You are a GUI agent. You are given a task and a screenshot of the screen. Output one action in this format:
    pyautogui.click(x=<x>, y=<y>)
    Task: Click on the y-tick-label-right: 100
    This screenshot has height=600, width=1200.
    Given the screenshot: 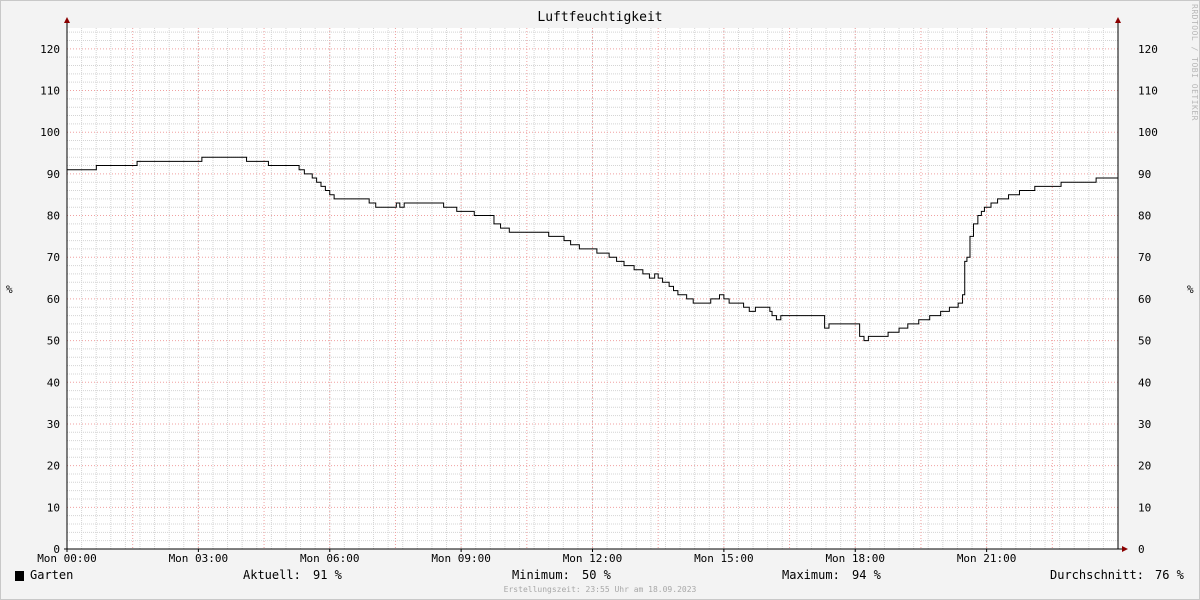 What is the action you would take?
    pyautogui.click(x=1148, y=132)
    